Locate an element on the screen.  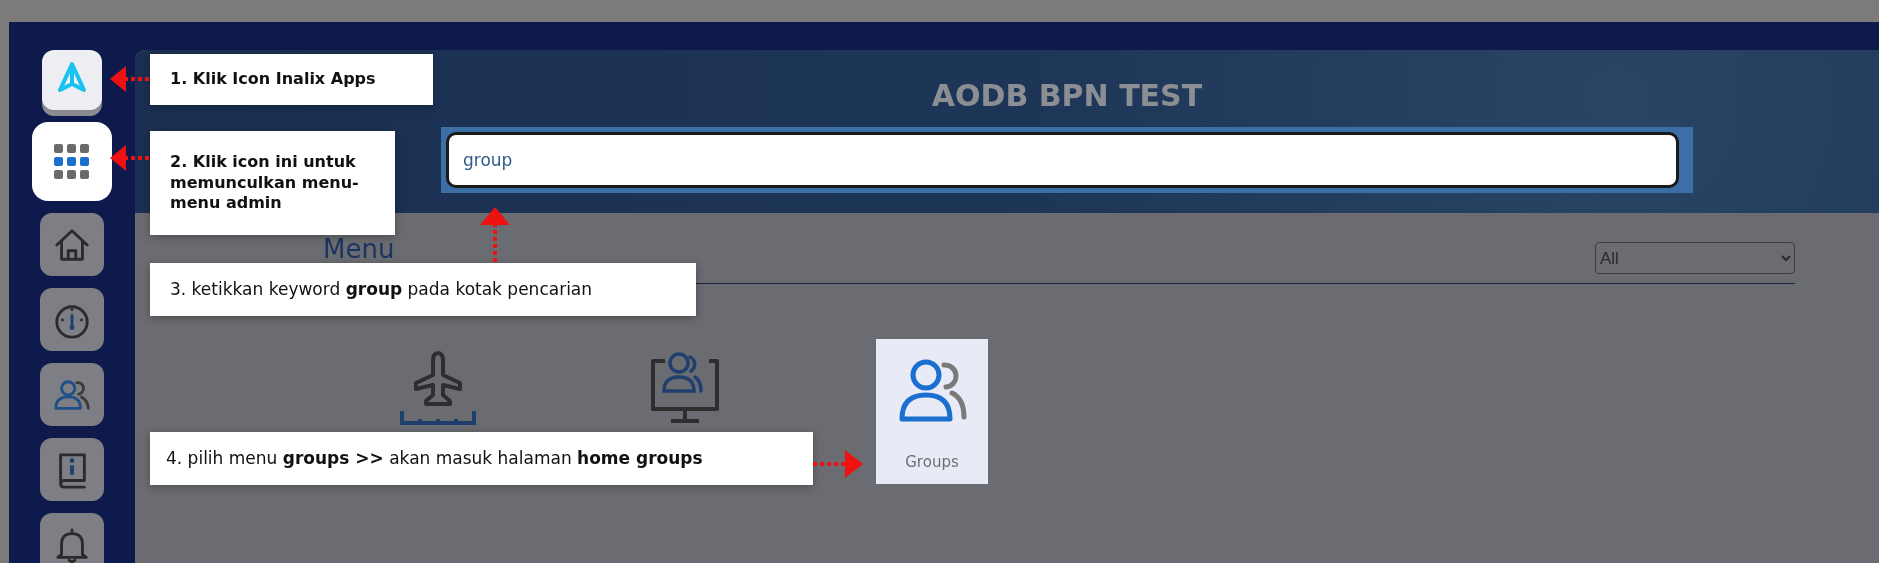
sidebar-button is located at coordinates (72, 161).